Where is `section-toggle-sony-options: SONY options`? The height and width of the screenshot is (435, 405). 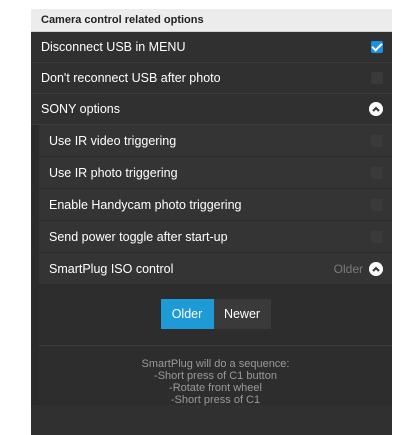 section-toggle-sony-options: SONY options is located at coordinates (211, 109).